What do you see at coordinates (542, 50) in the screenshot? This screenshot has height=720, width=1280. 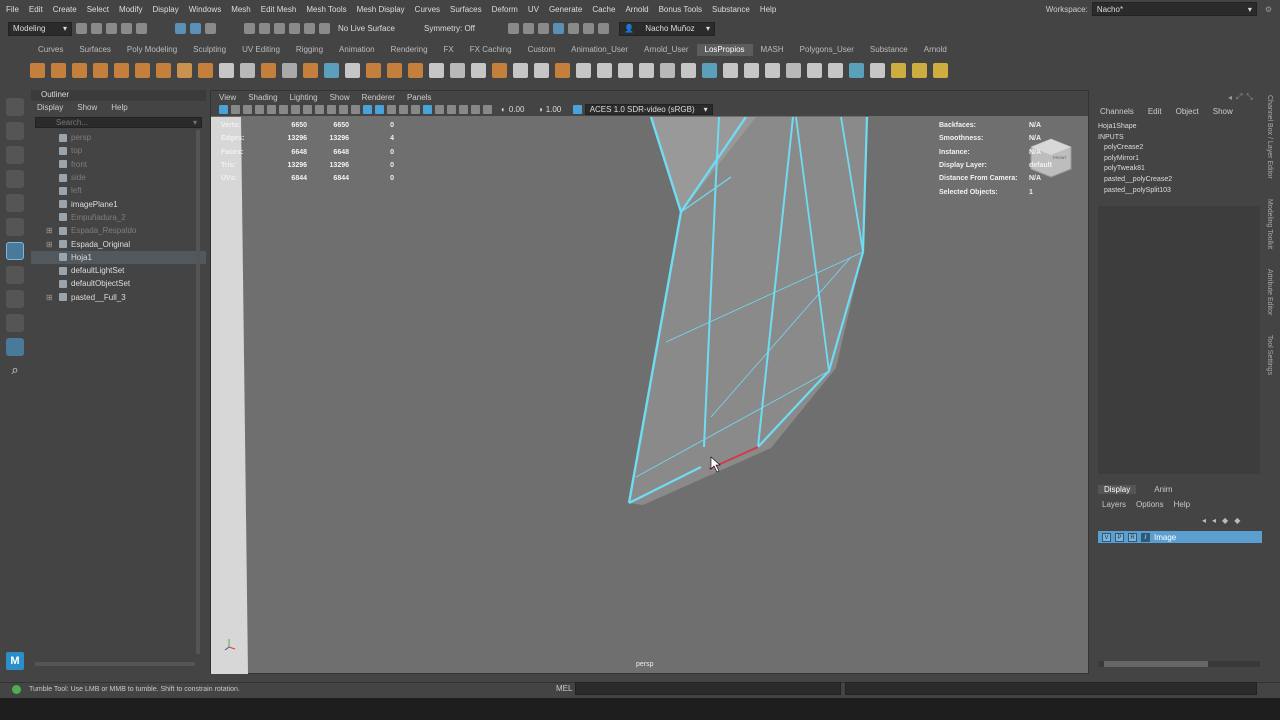 I see `shelf-tab-custom: Custom` at bounding box center [542, 50].